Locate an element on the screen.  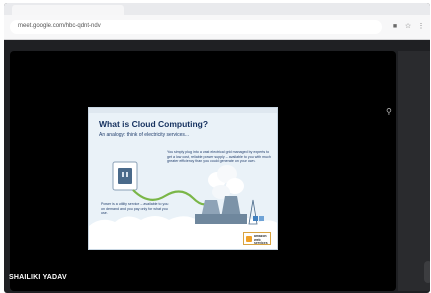
bookmark-icon: ☆ is located at coordinates (408, 27).